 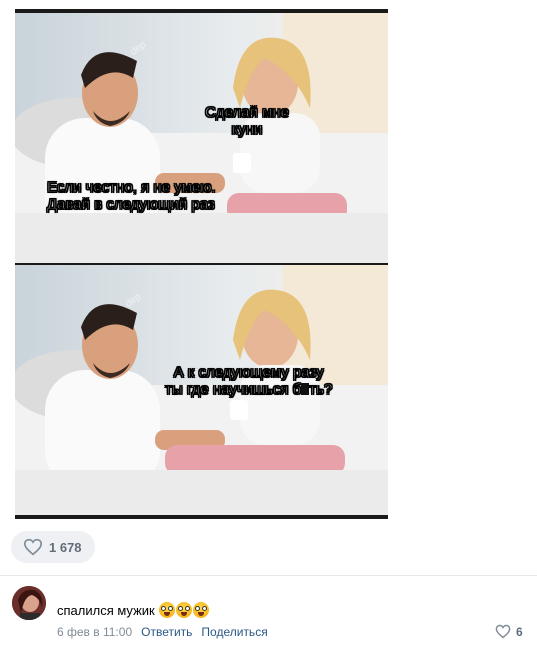 I want to click on comment-text: спалился мужик, so click(x=106, y=610).